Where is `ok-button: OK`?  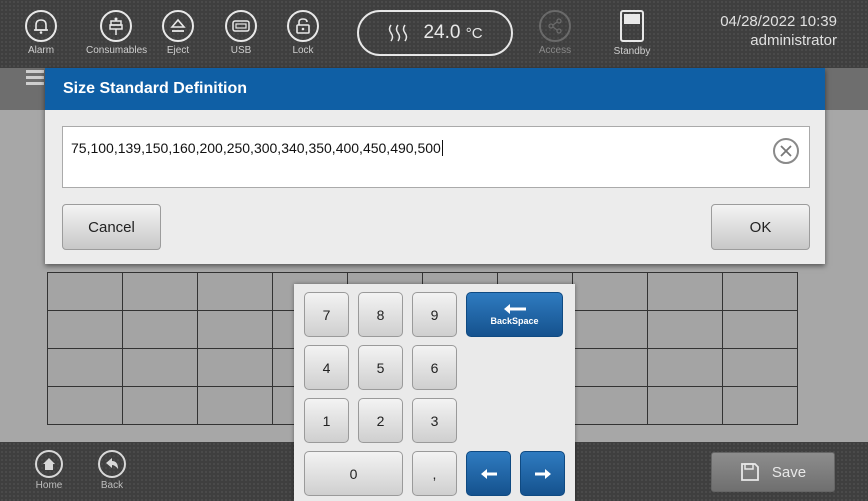
ok-button: OK is located at coordinates (760, 227).